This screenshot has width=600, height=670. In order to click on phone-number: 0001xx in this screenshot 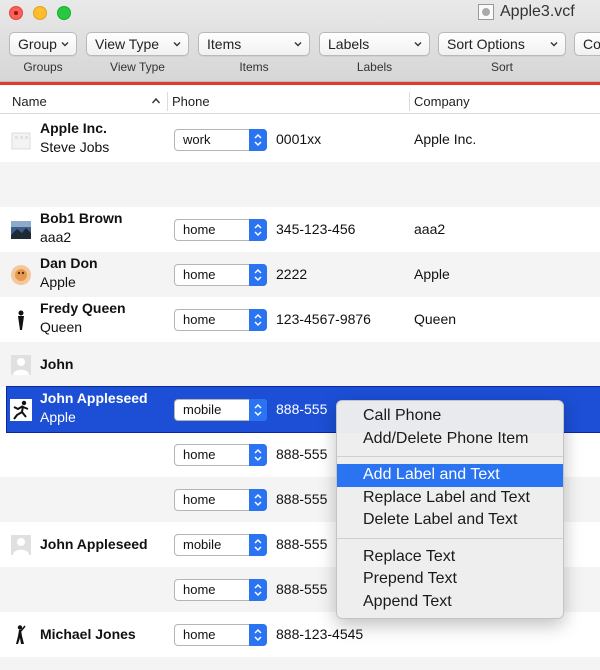, I will do `click(299, 139)`.